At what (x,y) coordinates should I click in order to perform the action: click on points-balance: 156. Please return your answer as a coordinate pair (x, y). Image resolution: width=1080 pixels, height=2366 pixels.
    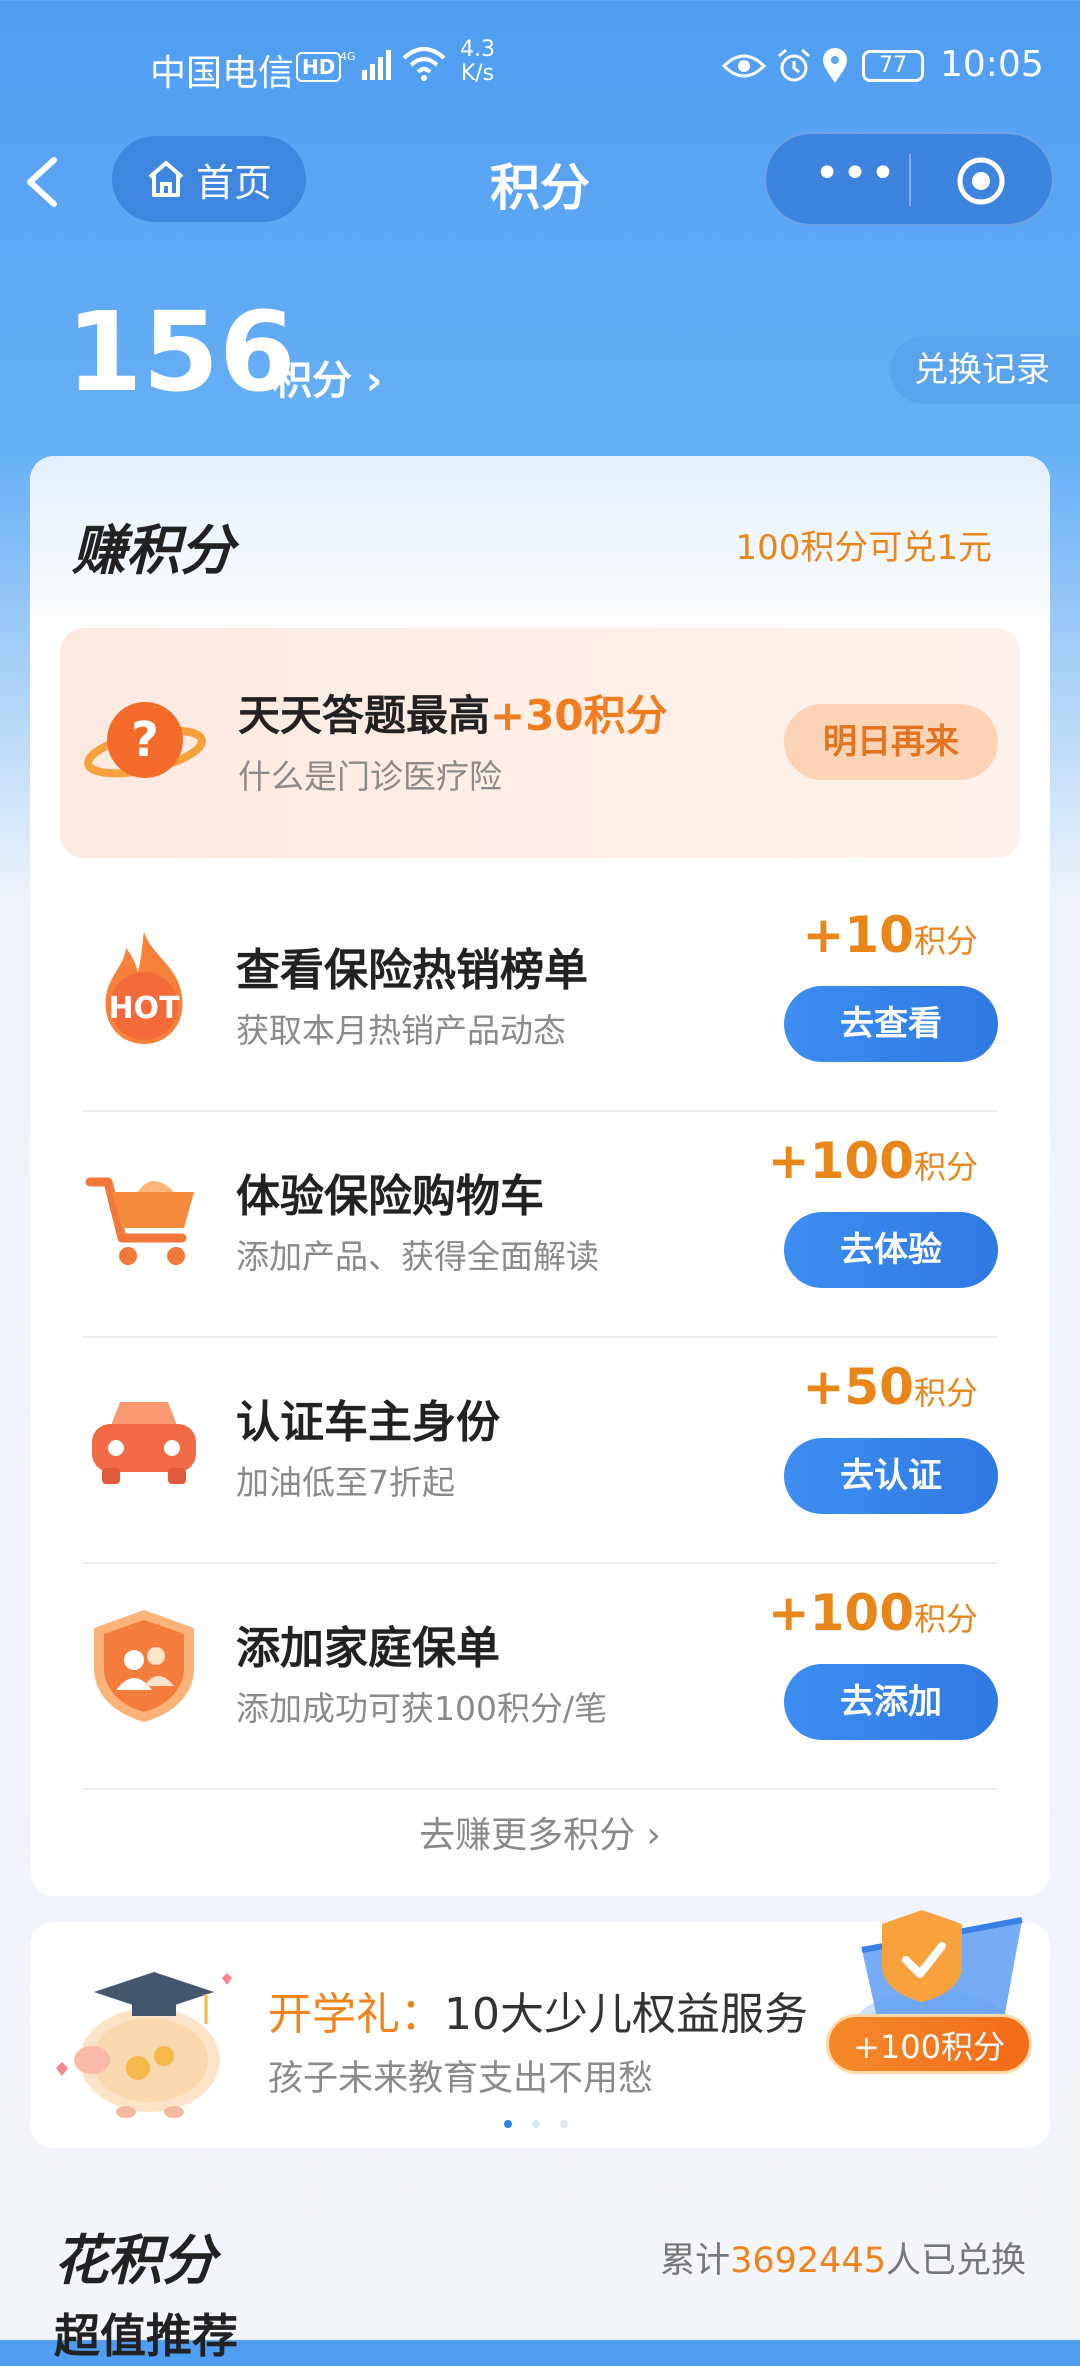
    Looking at the image, I should click on (181, 352).